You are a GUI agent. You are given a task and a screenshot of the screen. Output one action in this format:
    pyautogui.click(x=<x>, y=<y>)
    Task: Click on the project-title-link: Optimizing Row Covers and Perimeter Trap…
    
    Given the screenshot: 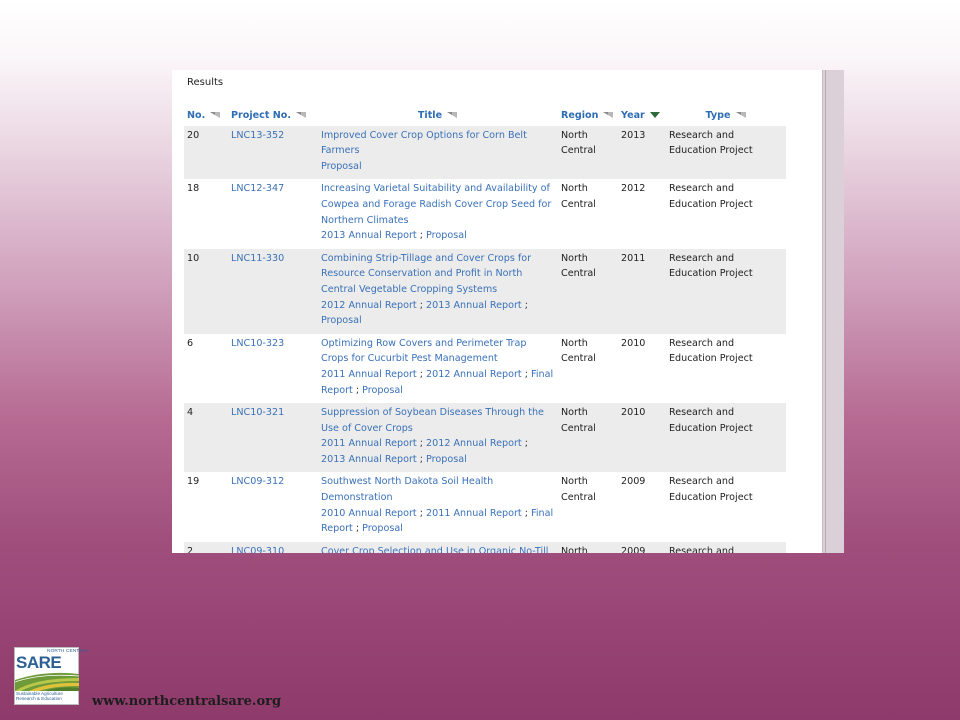 What is the action you would take?
    pyautogui.click(x=423, y=351)
    